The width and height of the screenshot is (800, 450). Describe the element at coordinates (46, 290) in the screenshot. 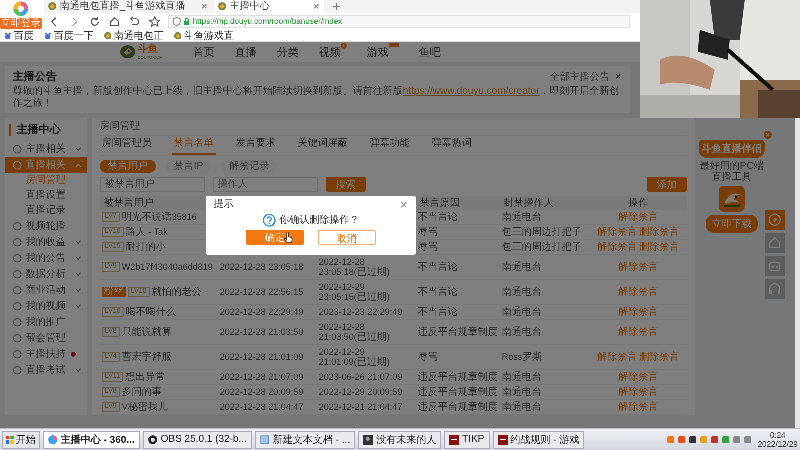

I see `sidebar-item: 商业活动` at that location.